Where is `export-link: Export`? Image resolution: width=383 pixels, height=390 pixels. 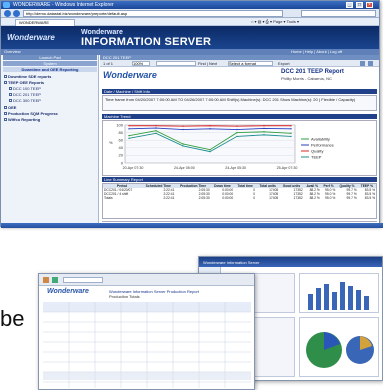
export-link: Export is located at coordinates (284, 63).